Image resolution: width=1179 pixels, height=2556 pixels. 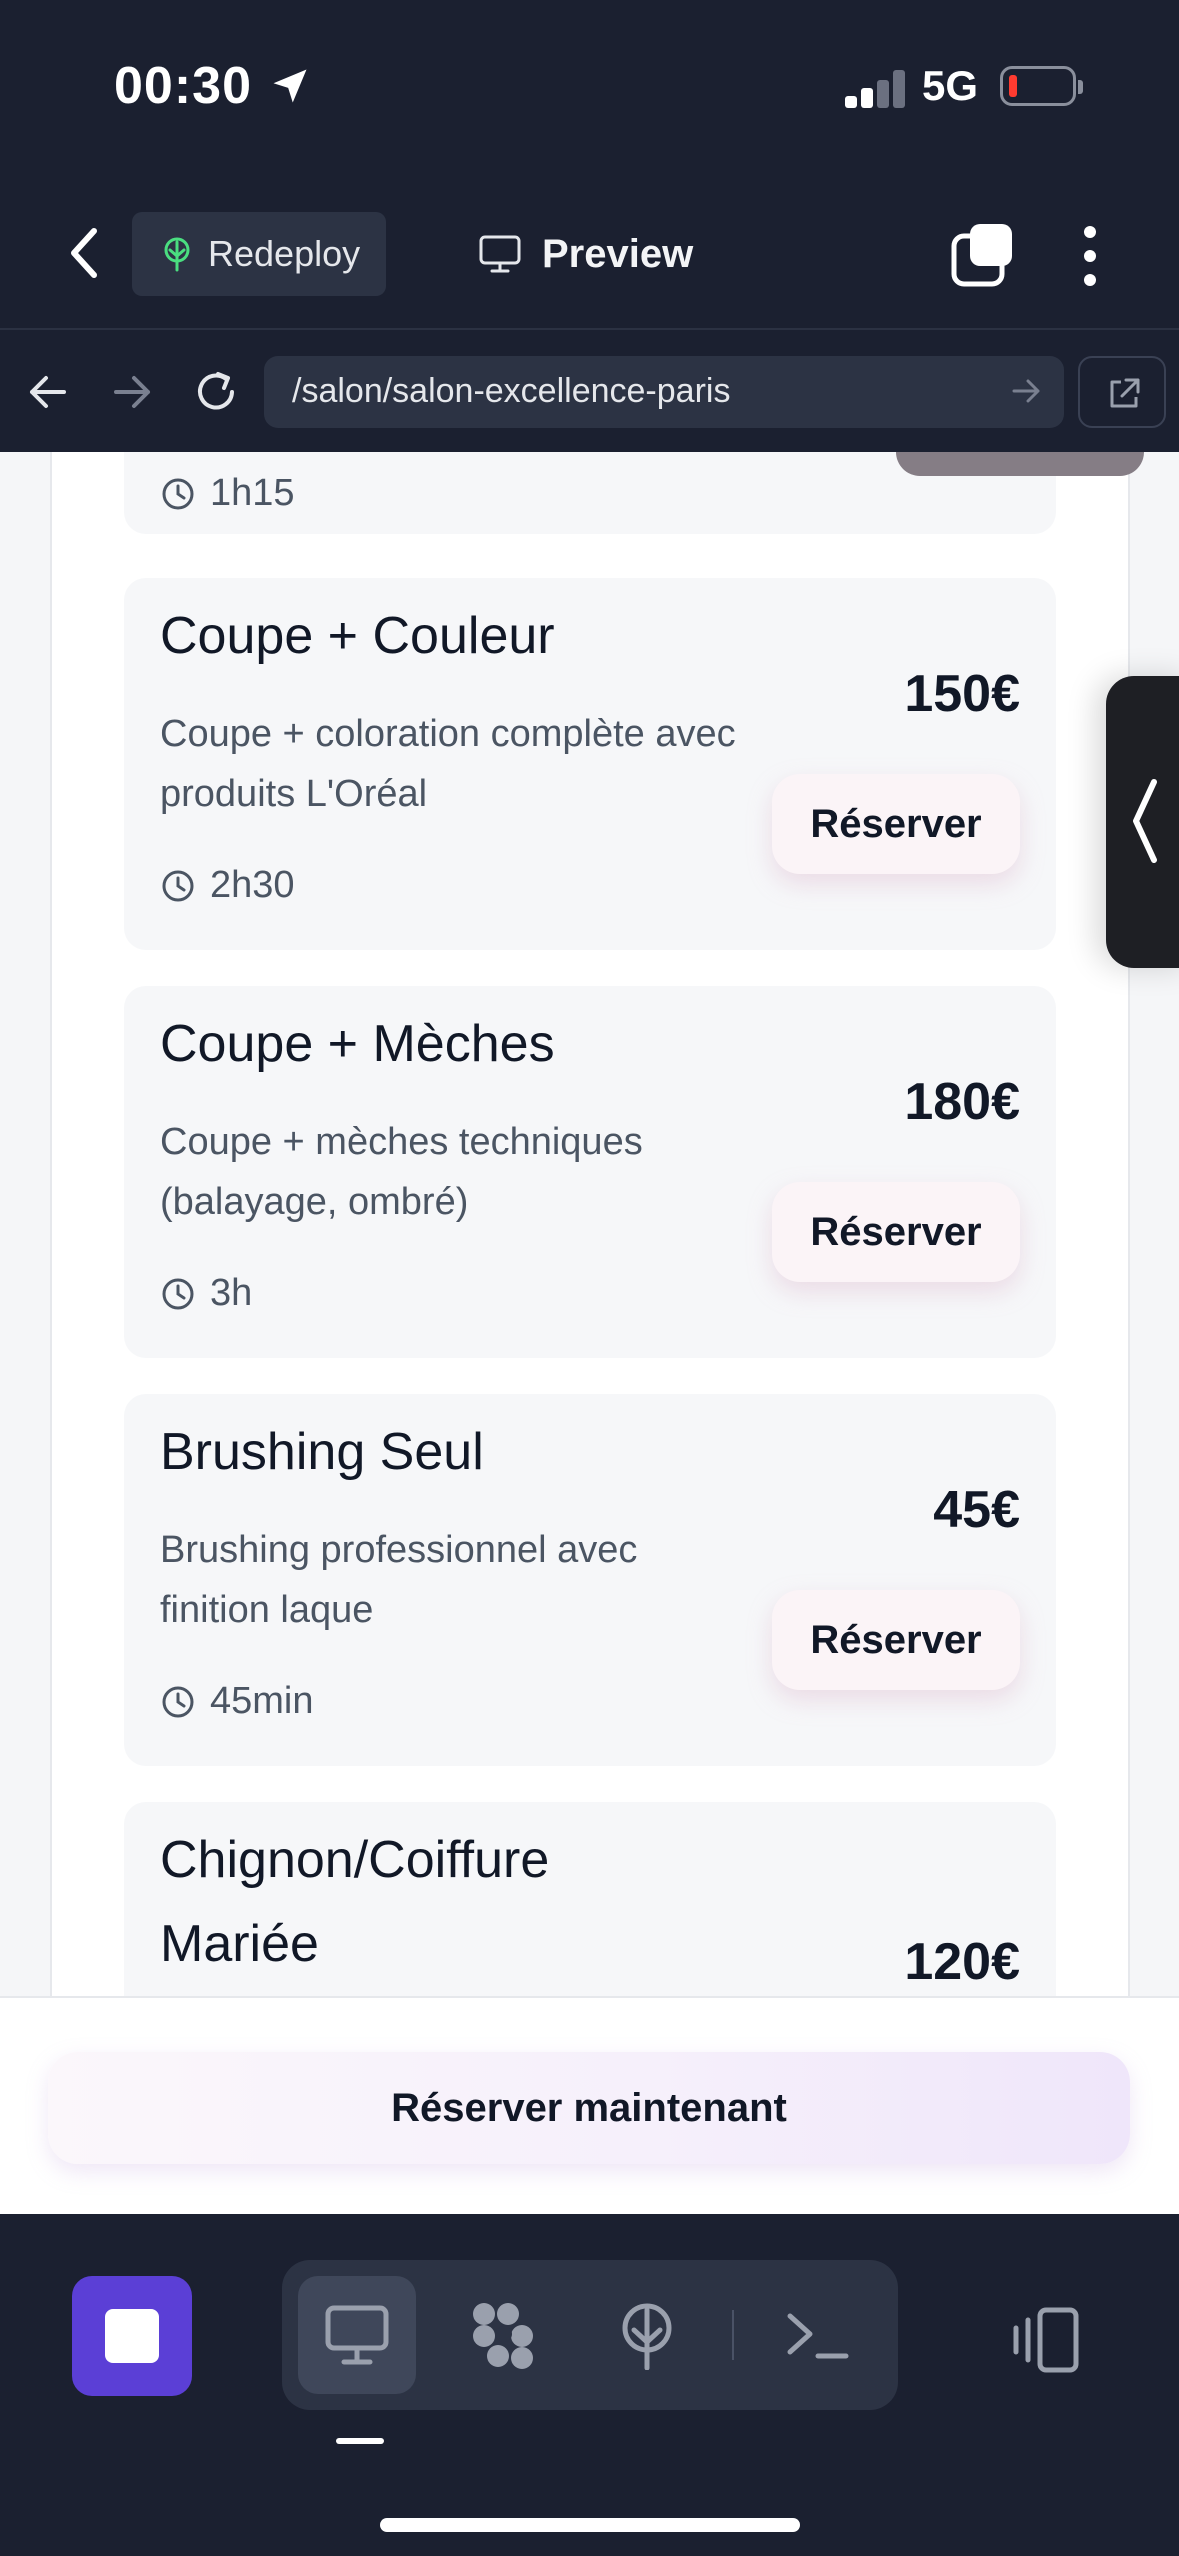 I want to click on preview-button: Preview, so click(x=585, y=254).